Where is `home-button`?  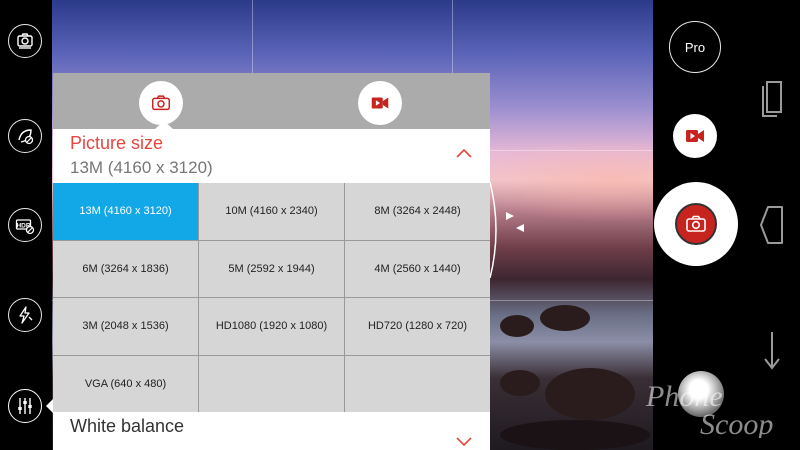
home-button is located at coordinates (772, 225).